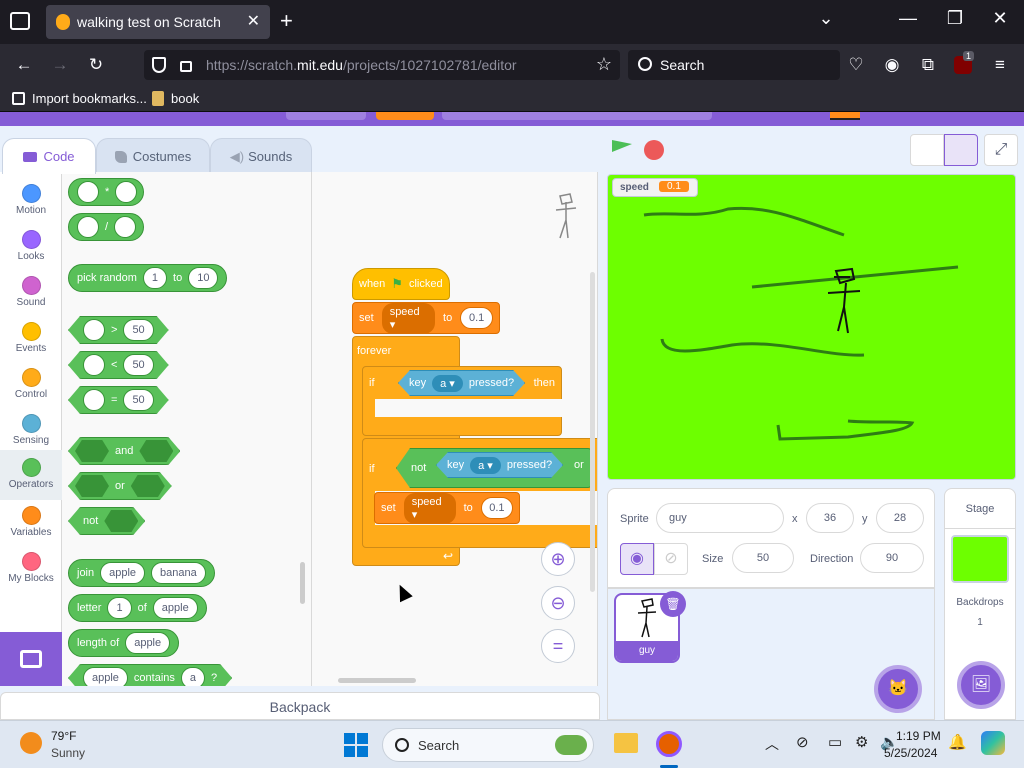 This screenshot has width=1024, height=768. Describe the element at coordinates (955, 18) in the screenshot. I see `maximize-window-button: ❐` at that location.